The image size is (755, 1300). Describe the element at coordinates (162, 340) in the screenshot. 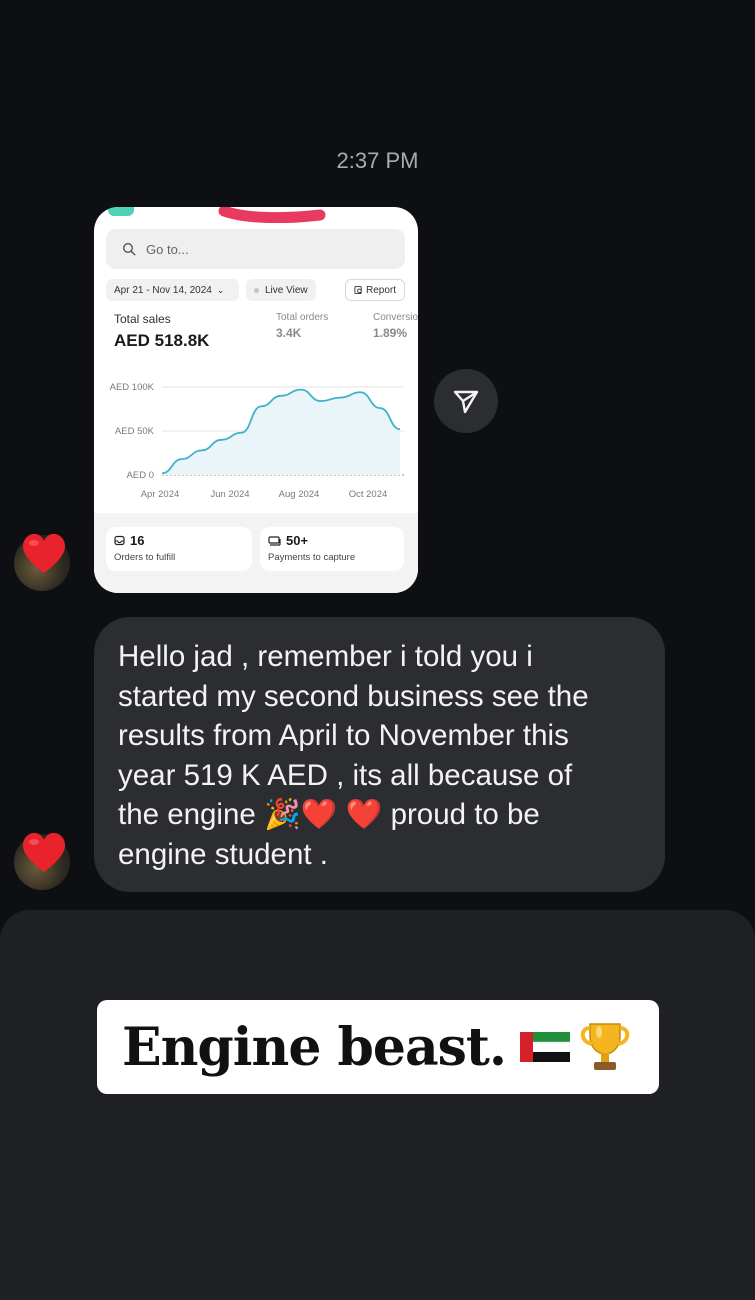

I see `total-sales-value: AED 518.8K` at that location.